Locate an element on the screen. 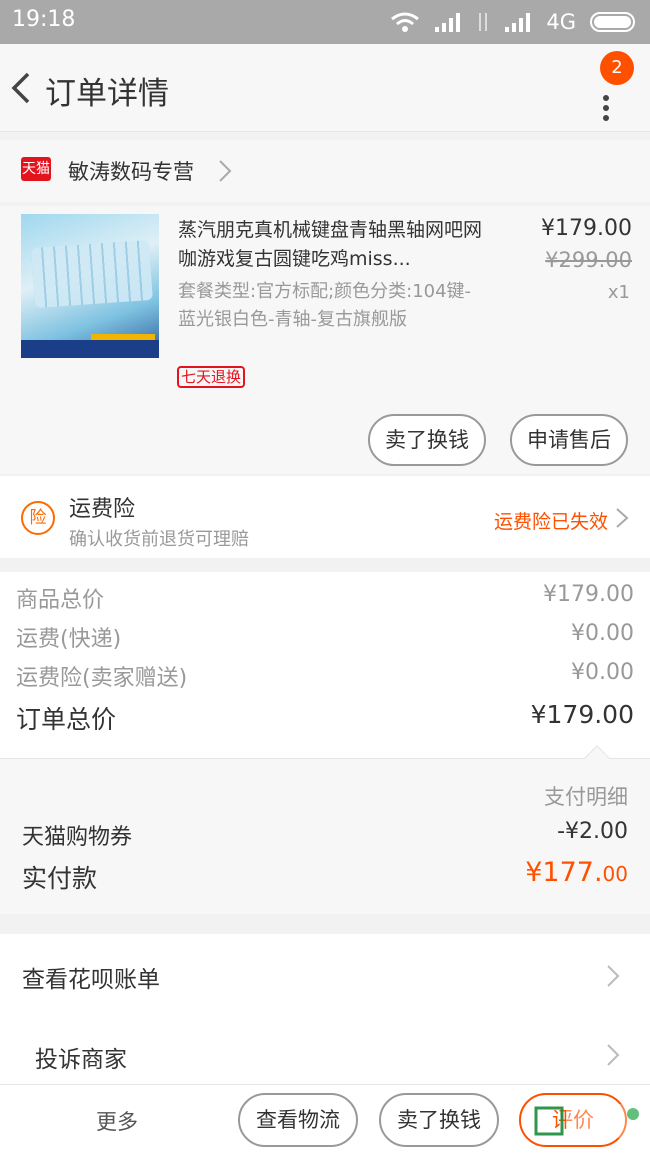  insurance-subtitle: 确认收货前退货可理赔 is located at coordinates (159, 539).